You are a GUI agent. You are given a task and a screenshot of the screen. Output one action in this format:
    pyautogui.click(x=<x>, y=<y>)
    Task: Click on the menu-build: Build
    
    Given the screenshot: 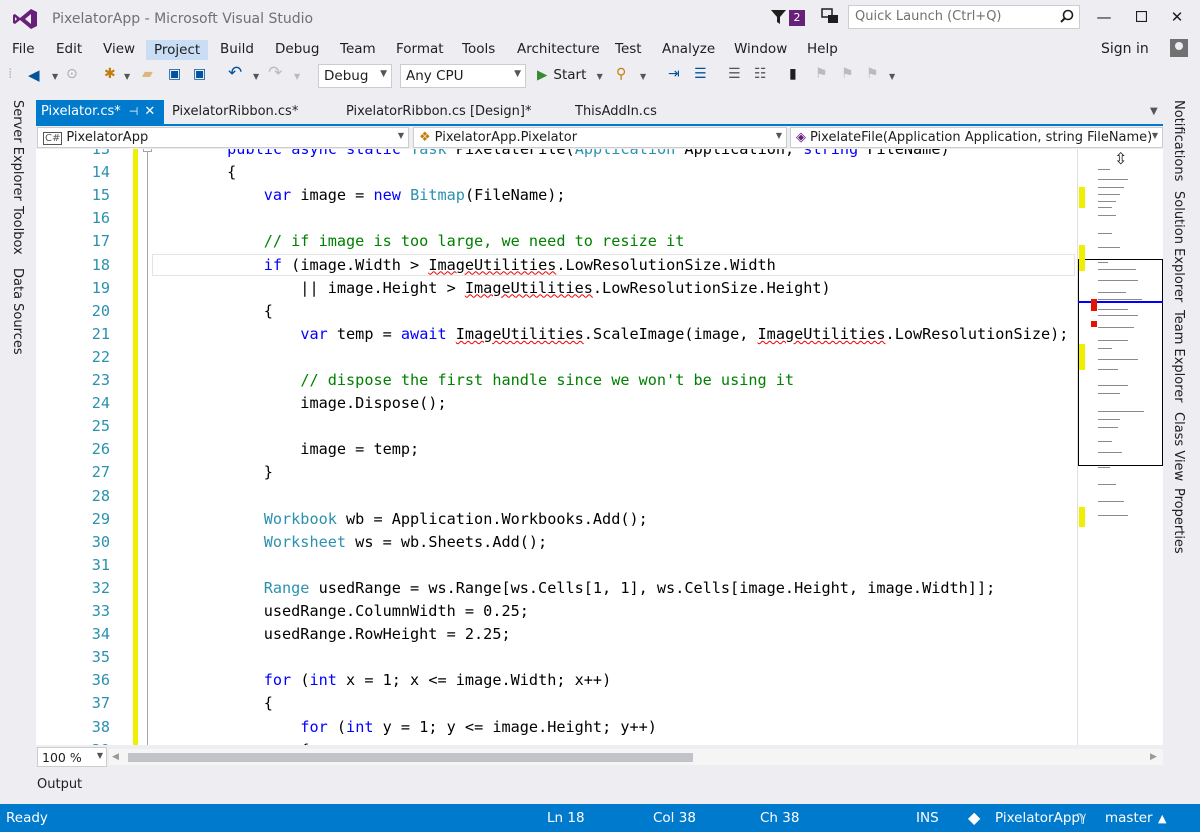 What is the action you would take?
    pyautogui.click(x=237, y=49)
    